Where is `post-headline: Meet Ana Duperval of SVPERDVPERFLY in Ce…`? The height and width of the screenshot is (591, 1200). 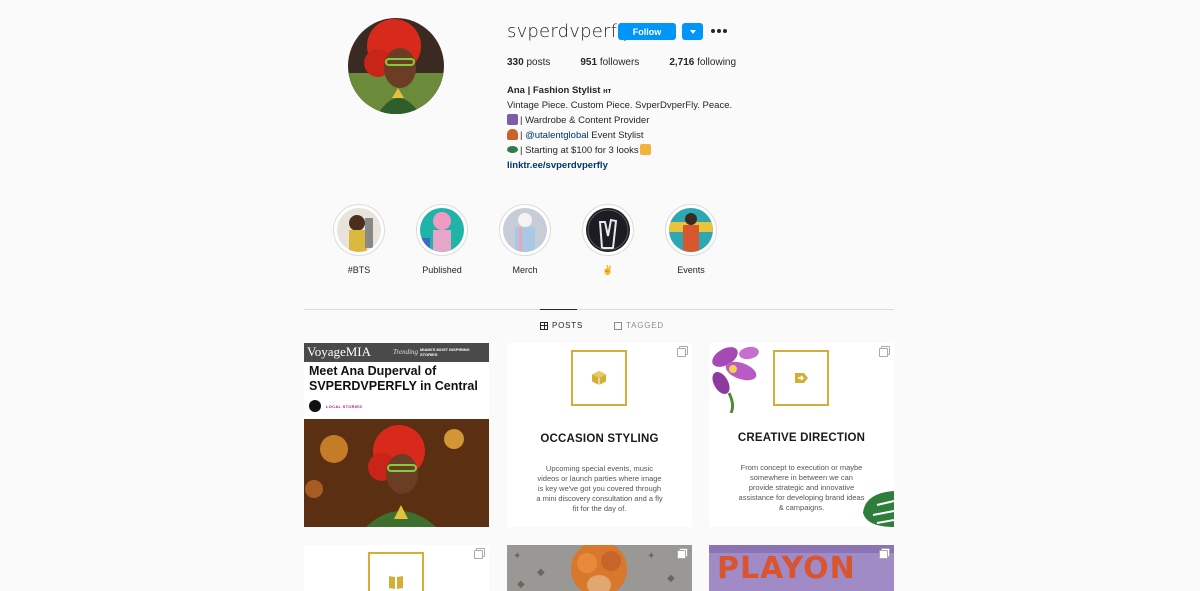
post-headline: Meet Ana Duperval of SVPERDVPERFLY in Ce… is located at coordinates (393, 378).